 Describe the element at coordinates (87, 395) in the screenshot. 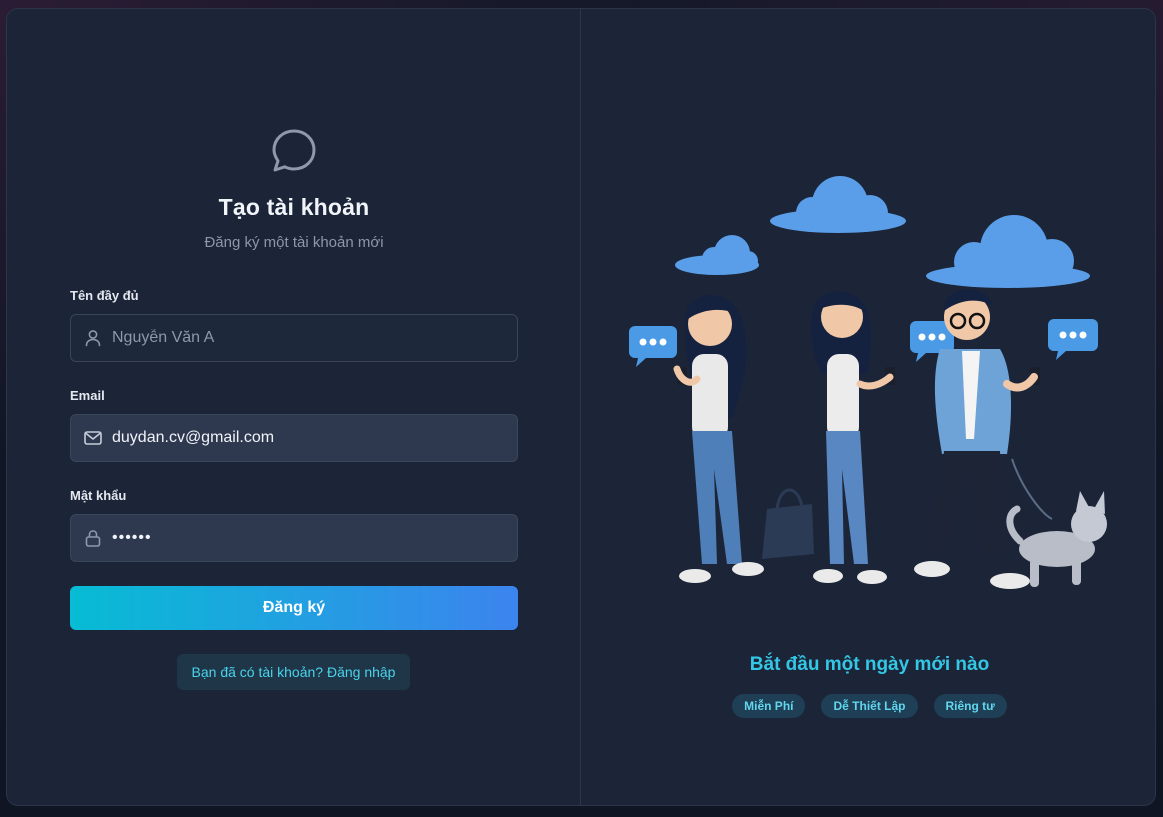

I see `email-label: Email` at that location.